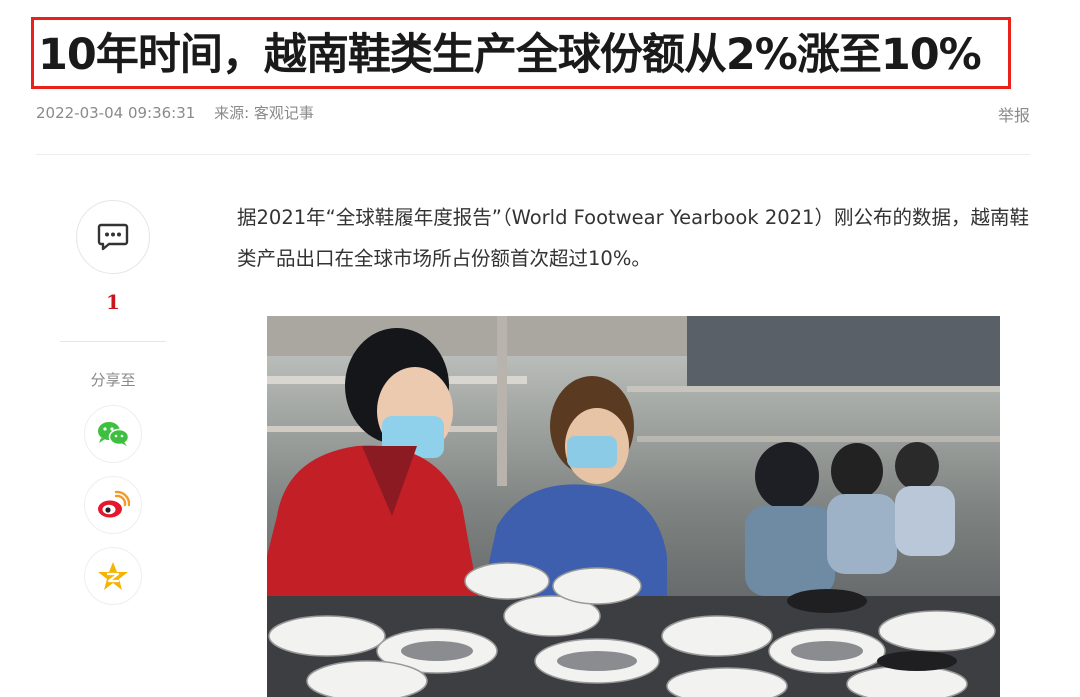  What do you see at coordinates (264, 113) in the screenshot?
I see `article-source: 来源: 客观记事` at bounding box center [264, 113].